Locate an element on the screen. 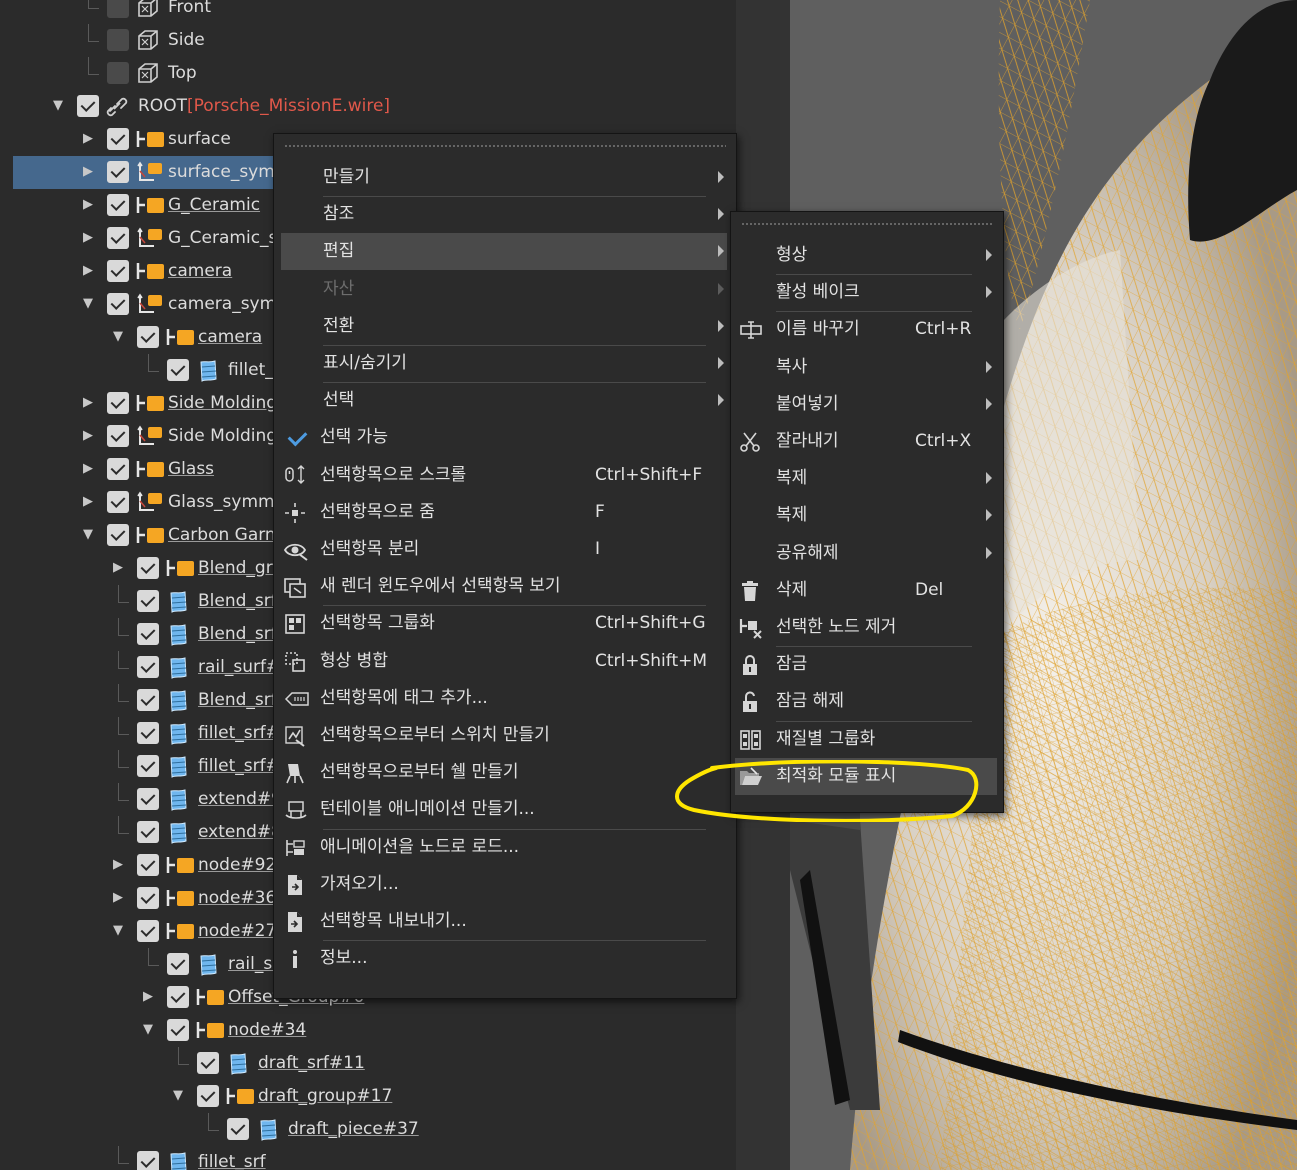  menu-item: 선택항목으로 스크롤 Ctrl+Shift+F is located at coordinates (504, 475).